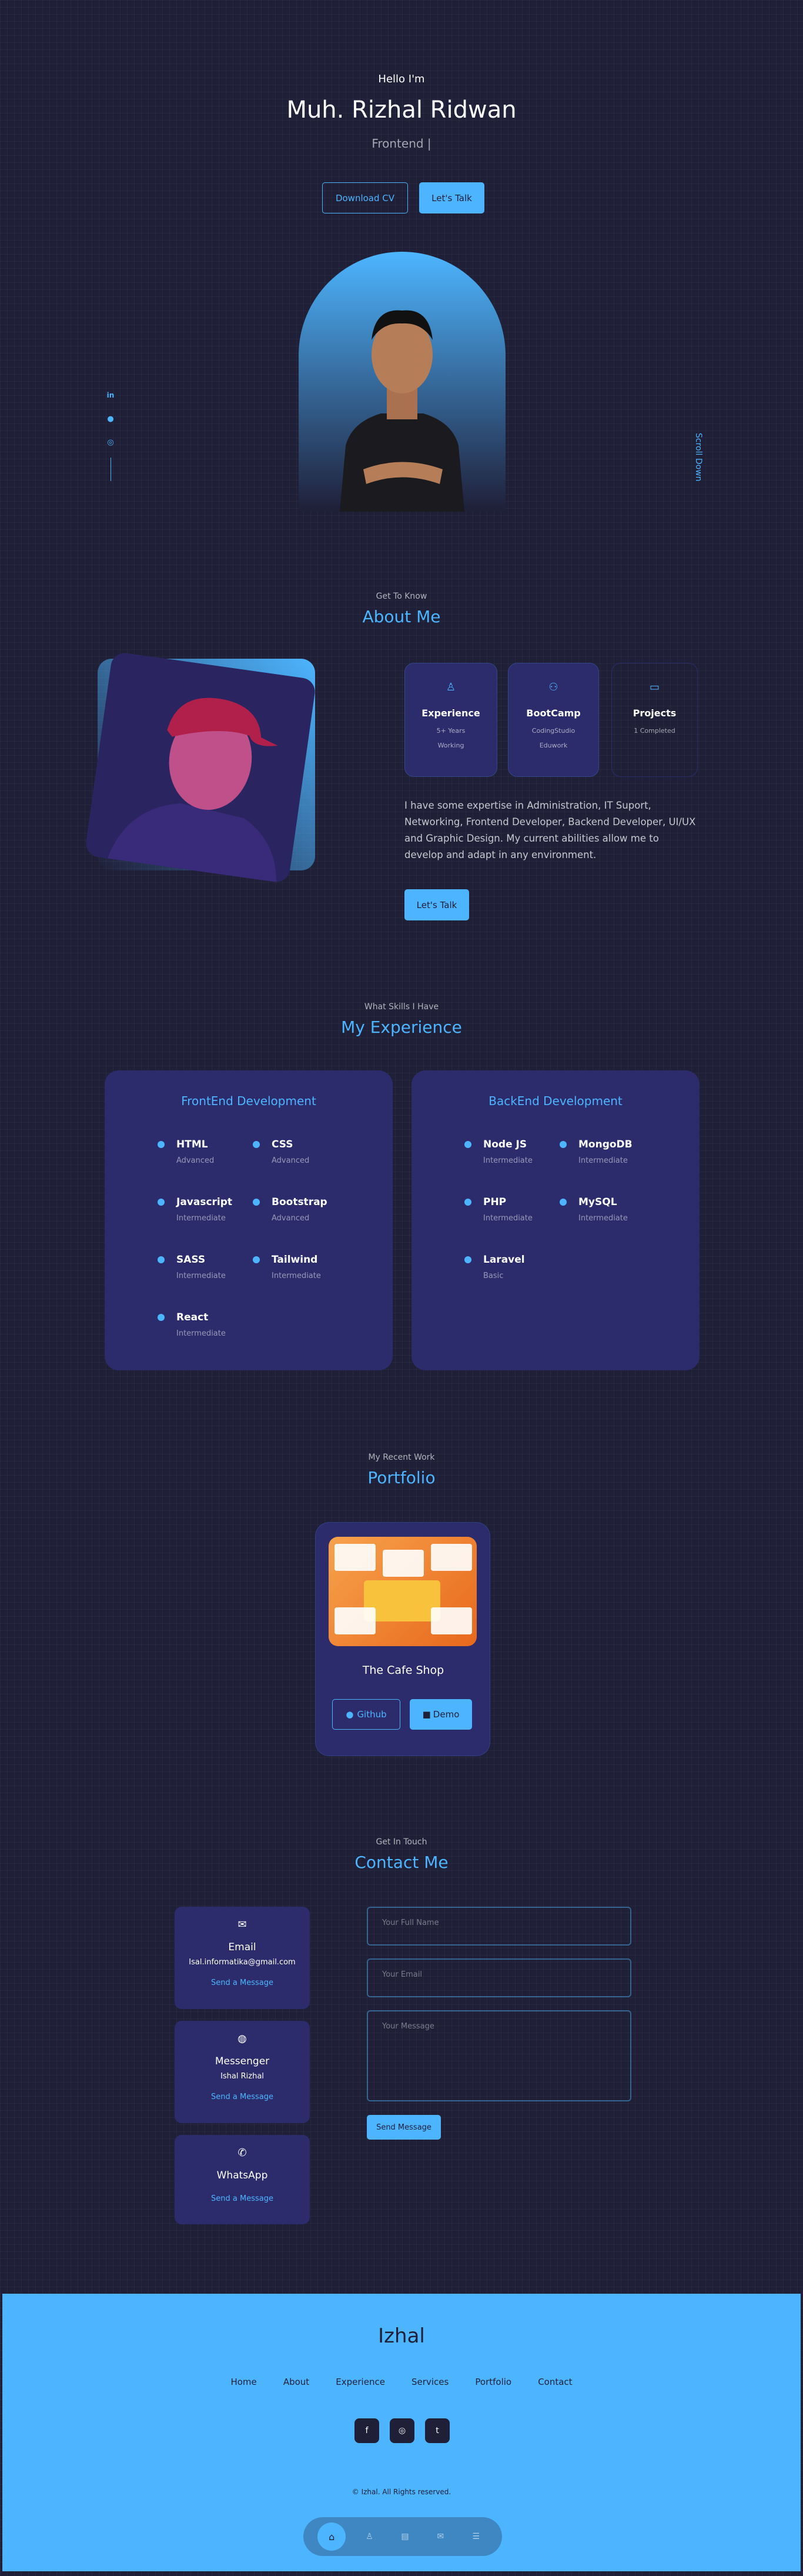 This screenshot has height=2576, width=803. Describe the element at coordinates (520, 1267) in the screenshot. I see `skill-item: Laravel Basic` at that location.